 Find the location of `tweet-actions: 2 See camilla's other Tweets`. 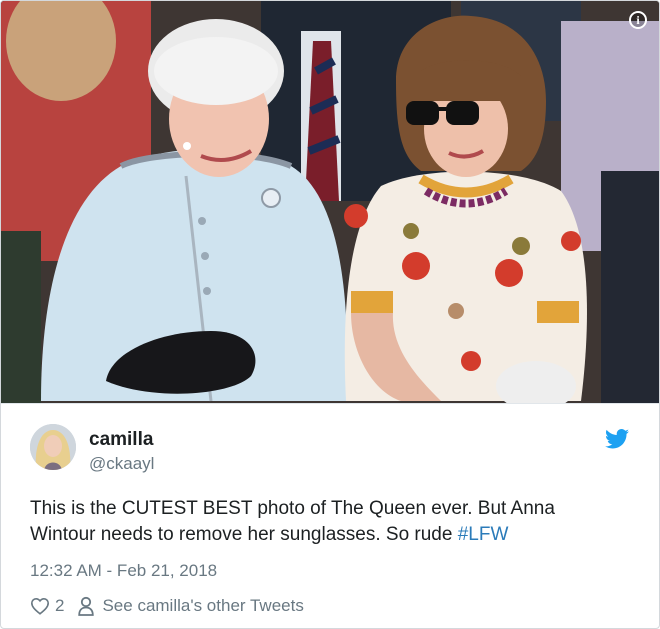

tweet-actions: 2 See camilla's other Tweets is located at coordinates (167, 606).